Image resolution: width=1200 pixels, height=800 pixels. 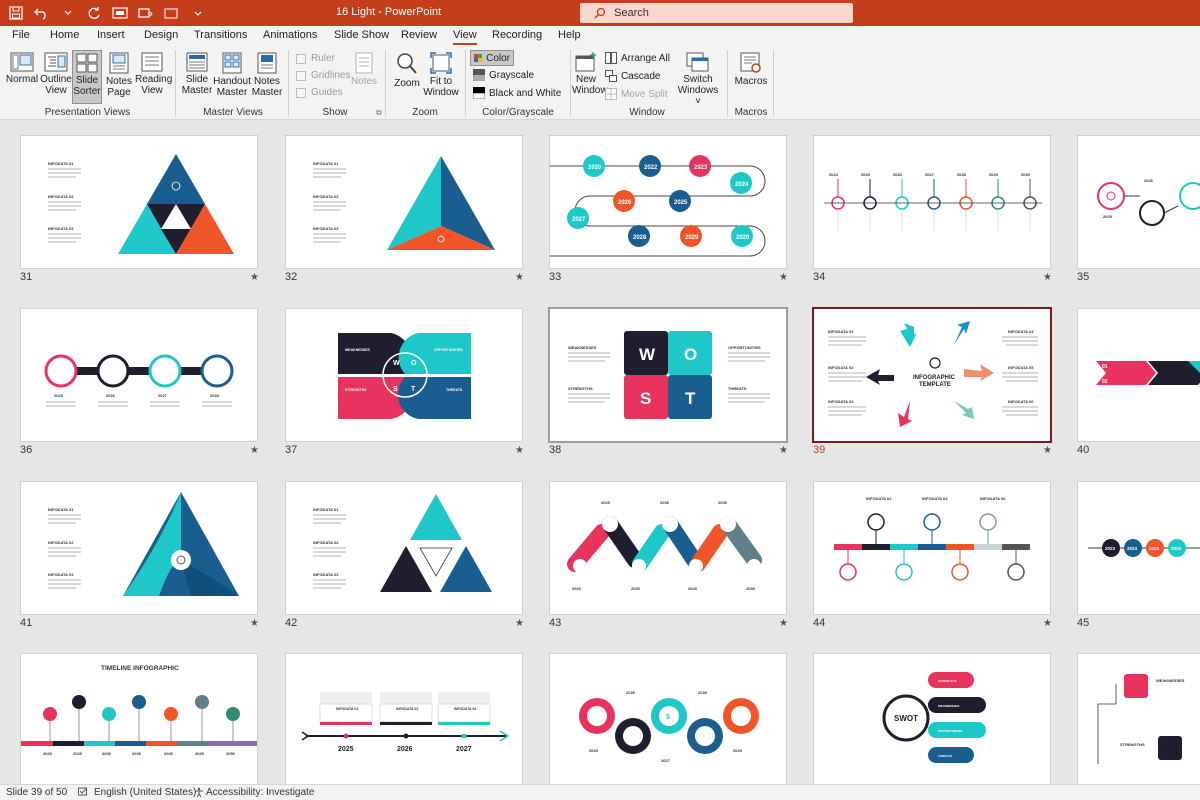 What do you see at coordinates (1138, 718) in the screenshot?
I see `slide-thumbnail-50: WEAKNESSES STRENGTHS` at bounding box center [1138, 718].